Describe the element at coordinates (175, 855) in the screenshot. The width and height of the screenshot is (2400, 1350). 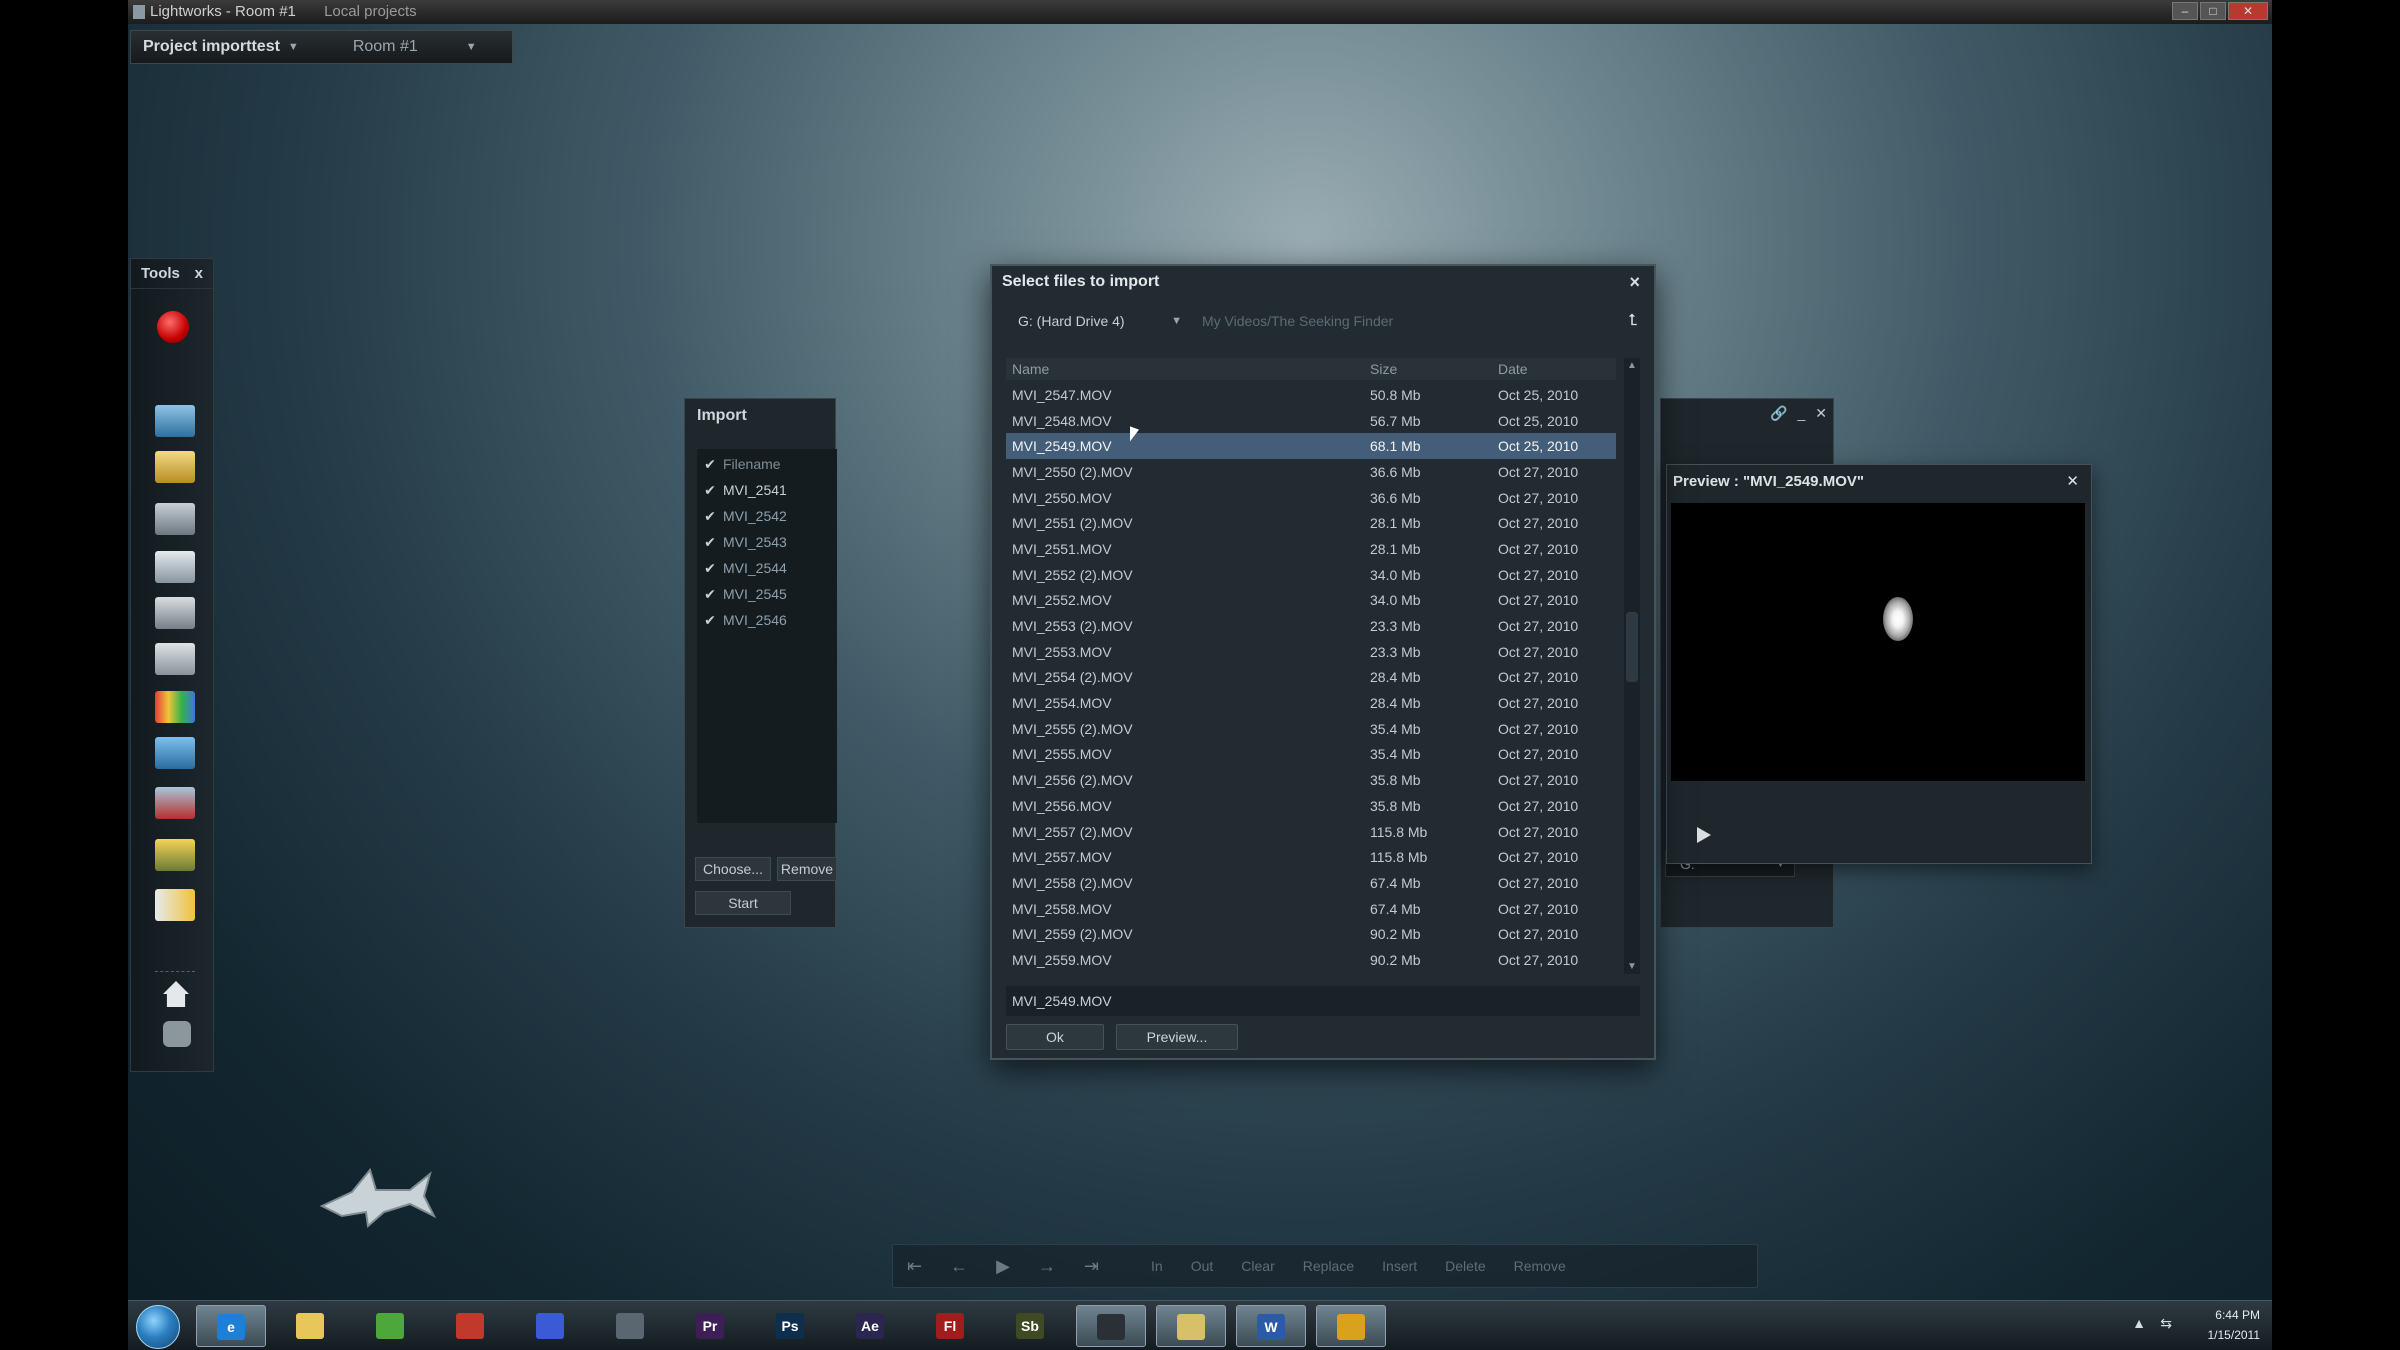
I see `effects-icon` at that location.